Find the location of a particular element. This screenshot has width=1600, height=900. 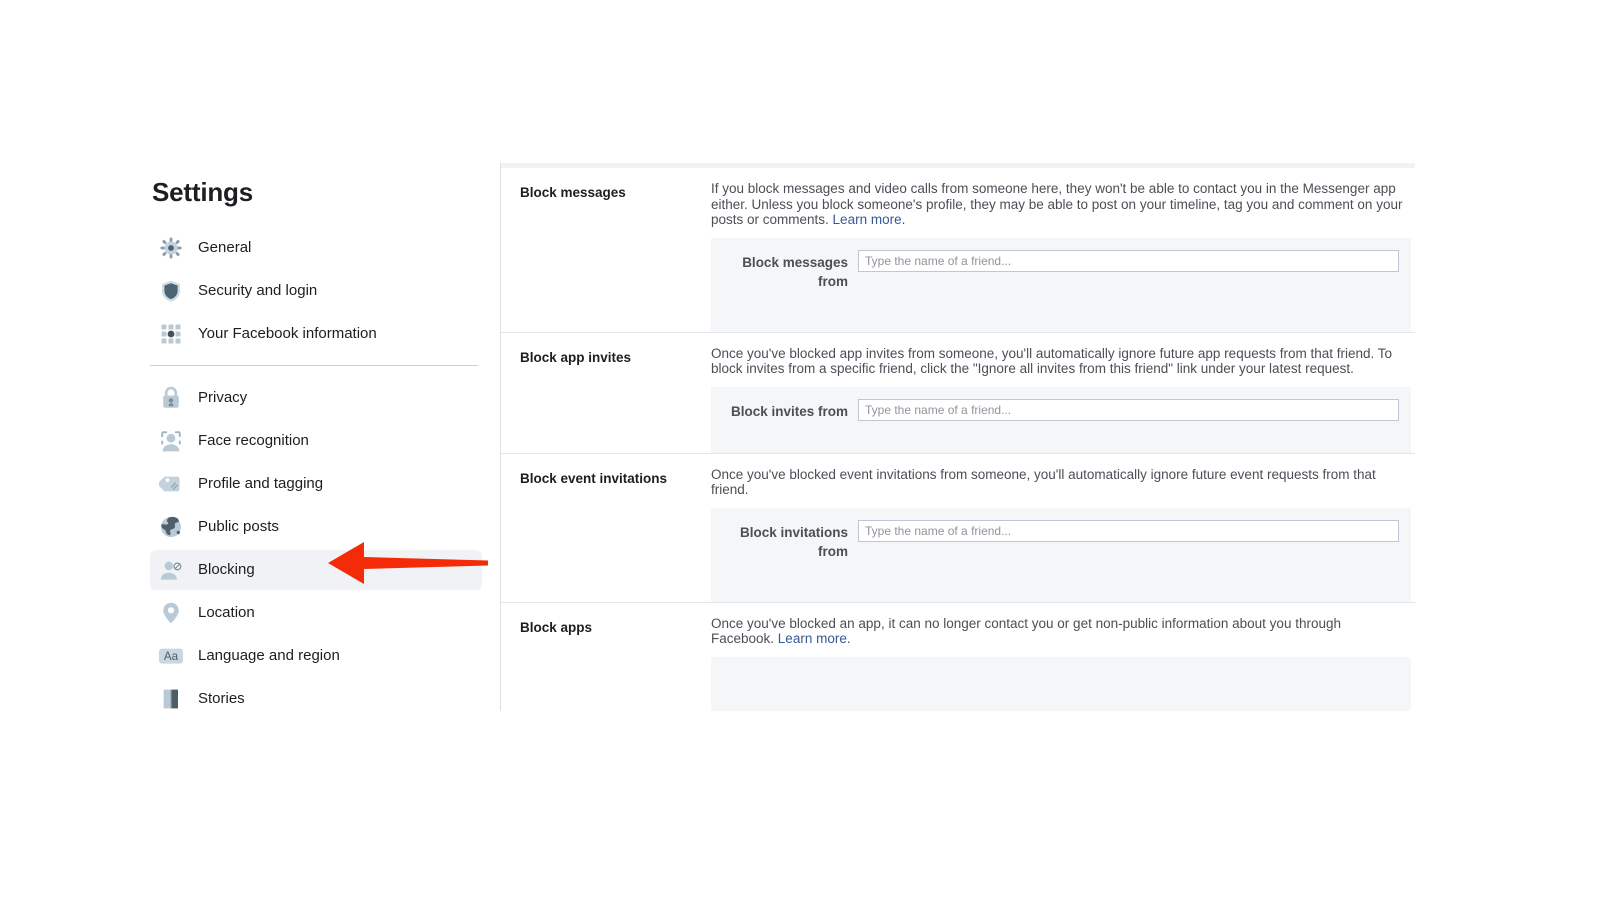

sidebar-item-privacy: Privacy is located at coordinates (316, 398).